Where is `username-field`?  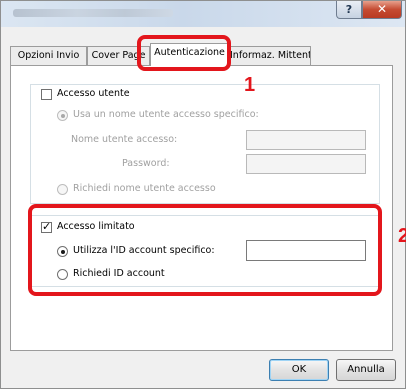 username-field is located at coordinates (306, 140).